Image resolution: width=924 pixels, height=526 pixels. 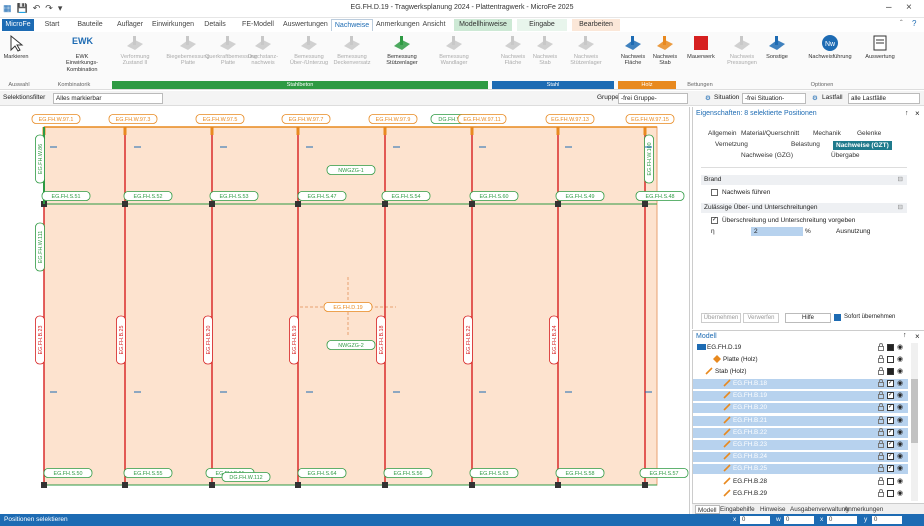 What do you see at coordinates (808, 318) in the screenshot?
I see `hilfe-button: Hilfe` at bounding box center [808, 318].